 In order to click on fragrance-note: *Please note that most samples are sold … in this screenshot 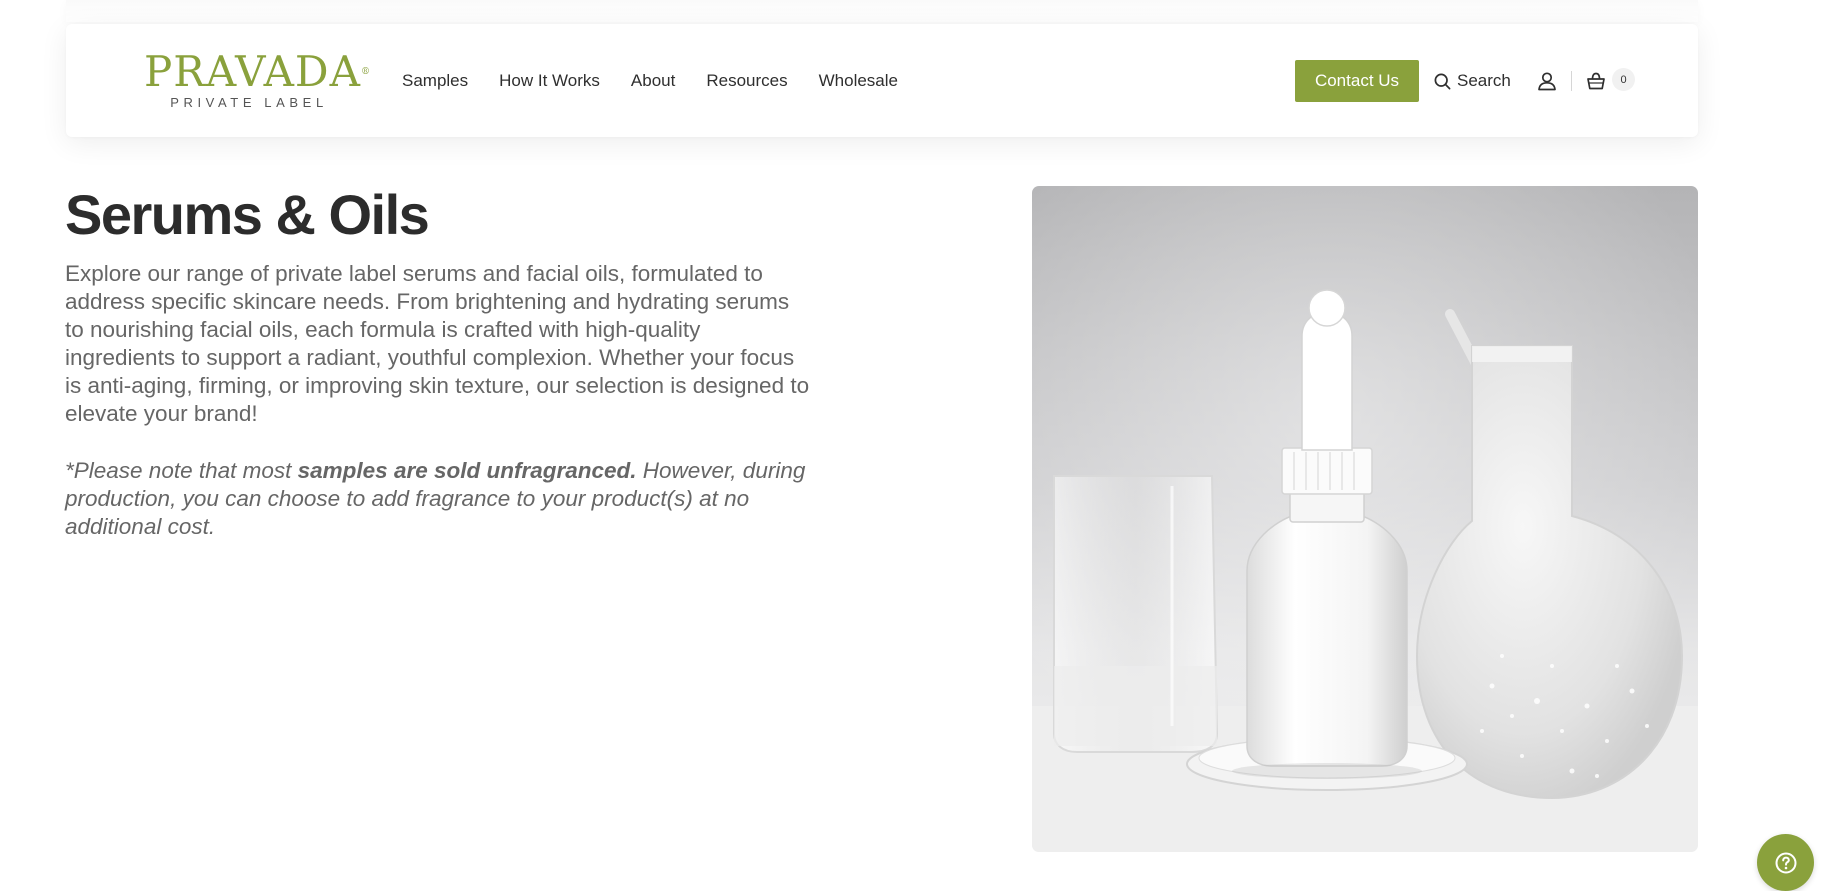, I will do `click(437, 499)`.